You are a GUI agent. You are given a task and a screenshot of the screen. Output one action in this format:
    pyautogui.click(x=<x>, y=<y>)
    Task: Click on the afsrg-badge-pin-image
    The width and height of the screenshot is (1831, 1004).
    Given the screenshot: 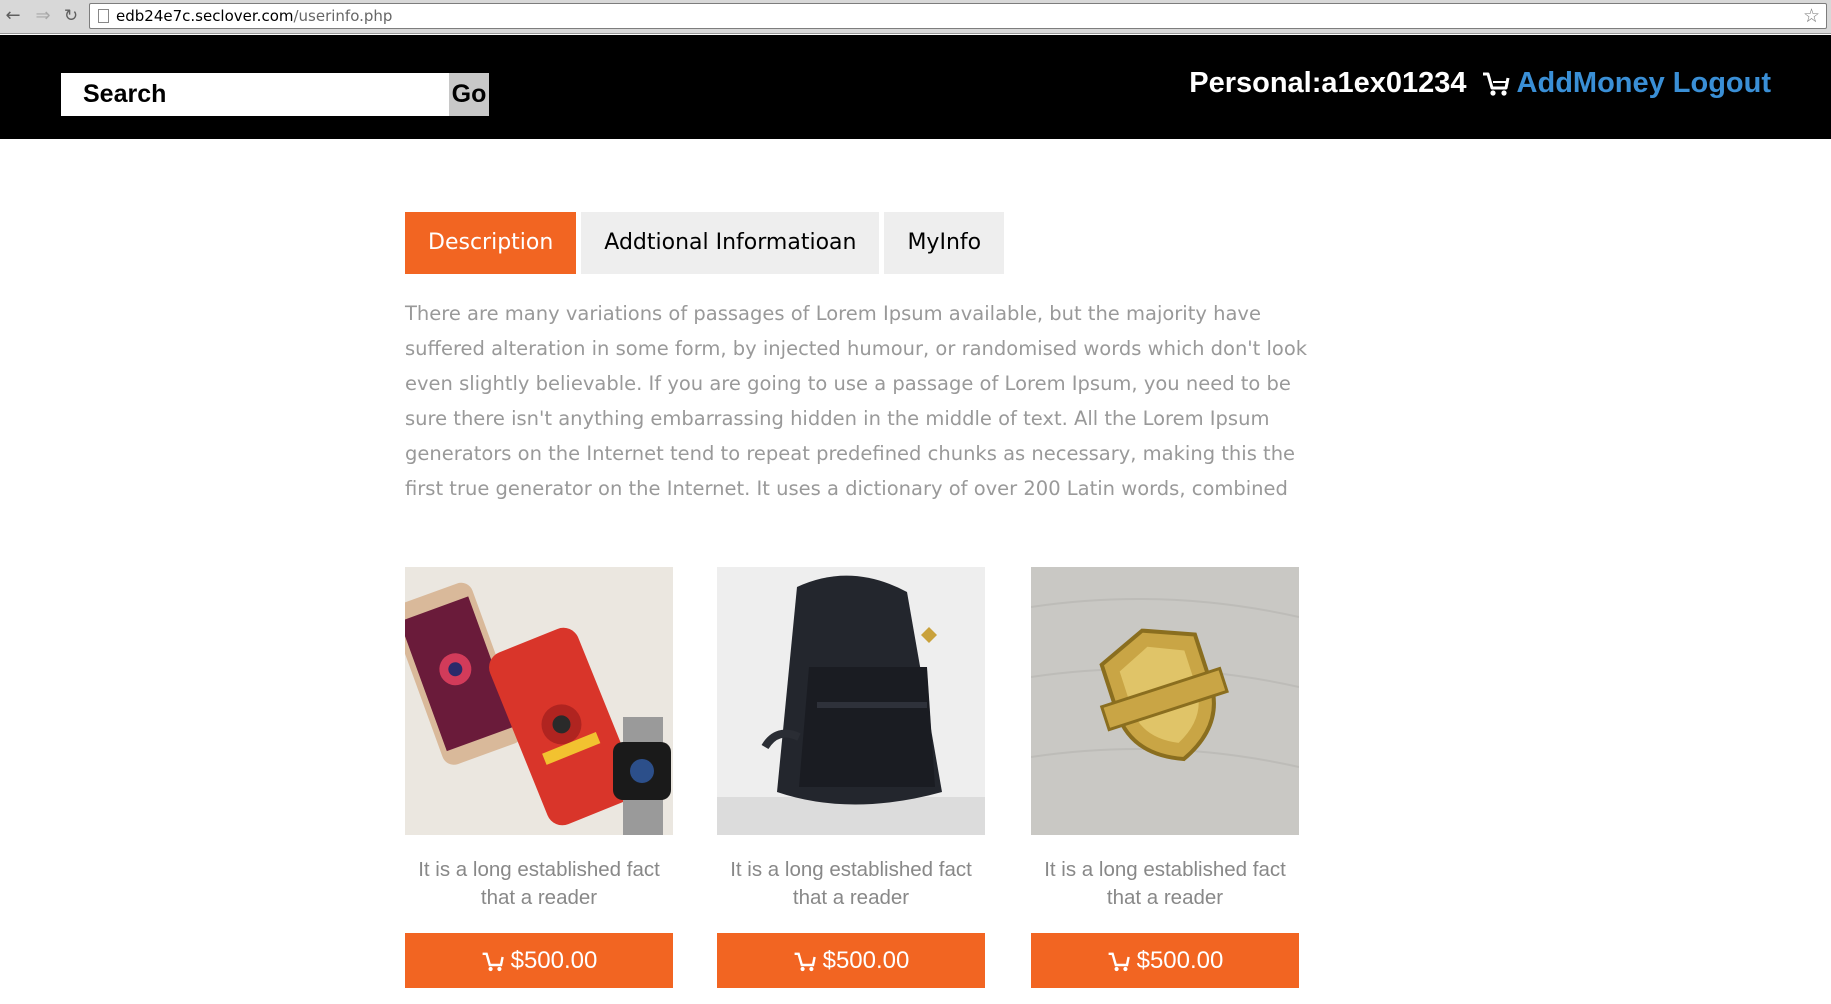 What is the action you would take?
    pyautogui.click(x=1165, y=701)
    